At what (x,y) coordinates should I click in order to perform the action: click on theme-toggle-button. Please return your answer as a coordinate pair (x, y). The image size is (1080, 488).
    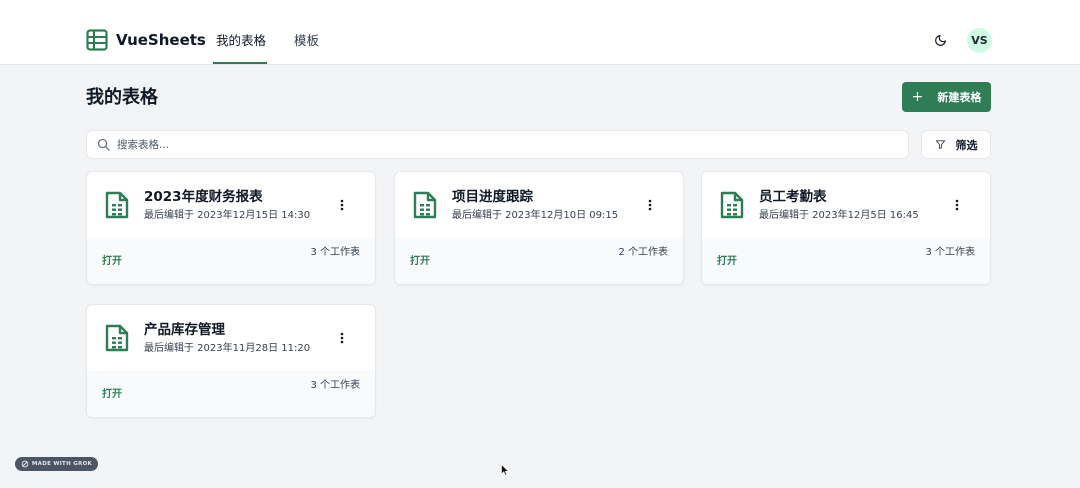
    Looking at the image, I should click on (940, 40).